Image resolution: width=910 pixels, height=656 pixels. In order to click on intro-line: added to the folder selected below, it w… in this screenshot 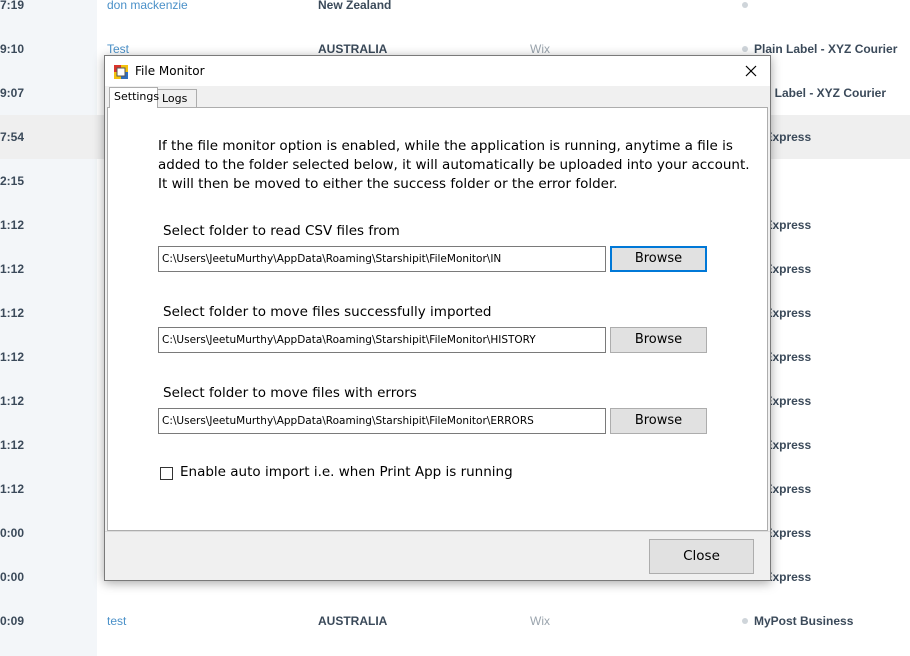, I will do `click(454, 165)`.